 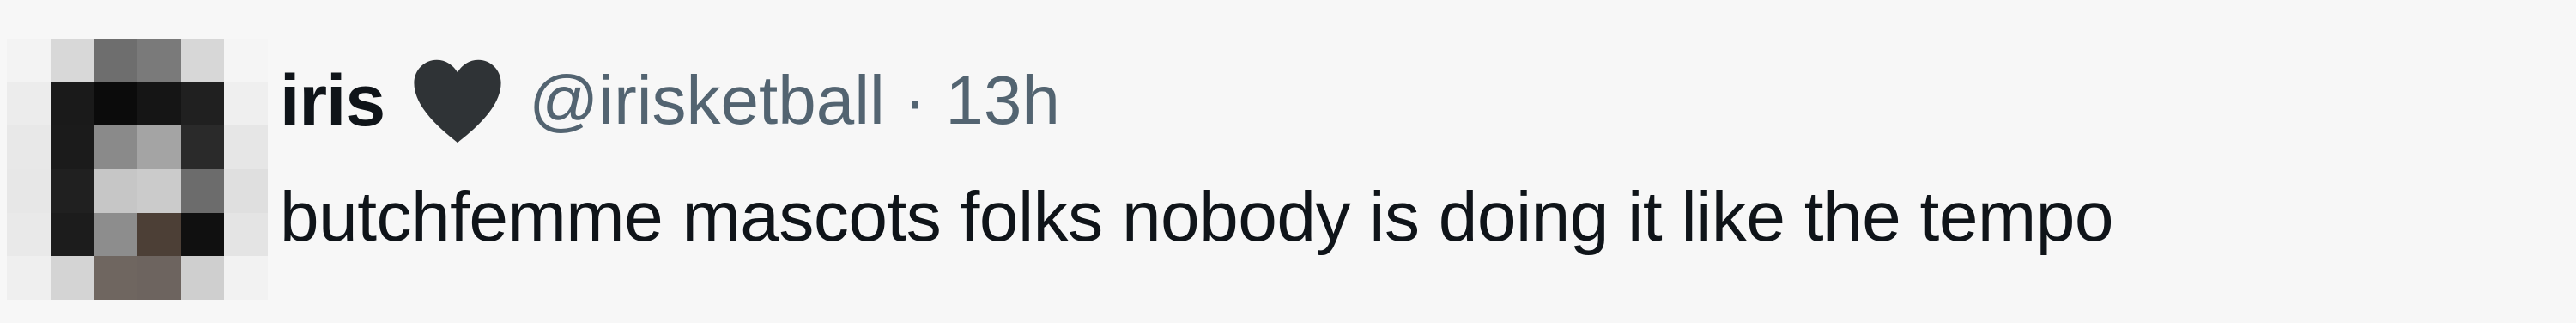 I want to click on black-heart-icon, so click(x=457, y=100).